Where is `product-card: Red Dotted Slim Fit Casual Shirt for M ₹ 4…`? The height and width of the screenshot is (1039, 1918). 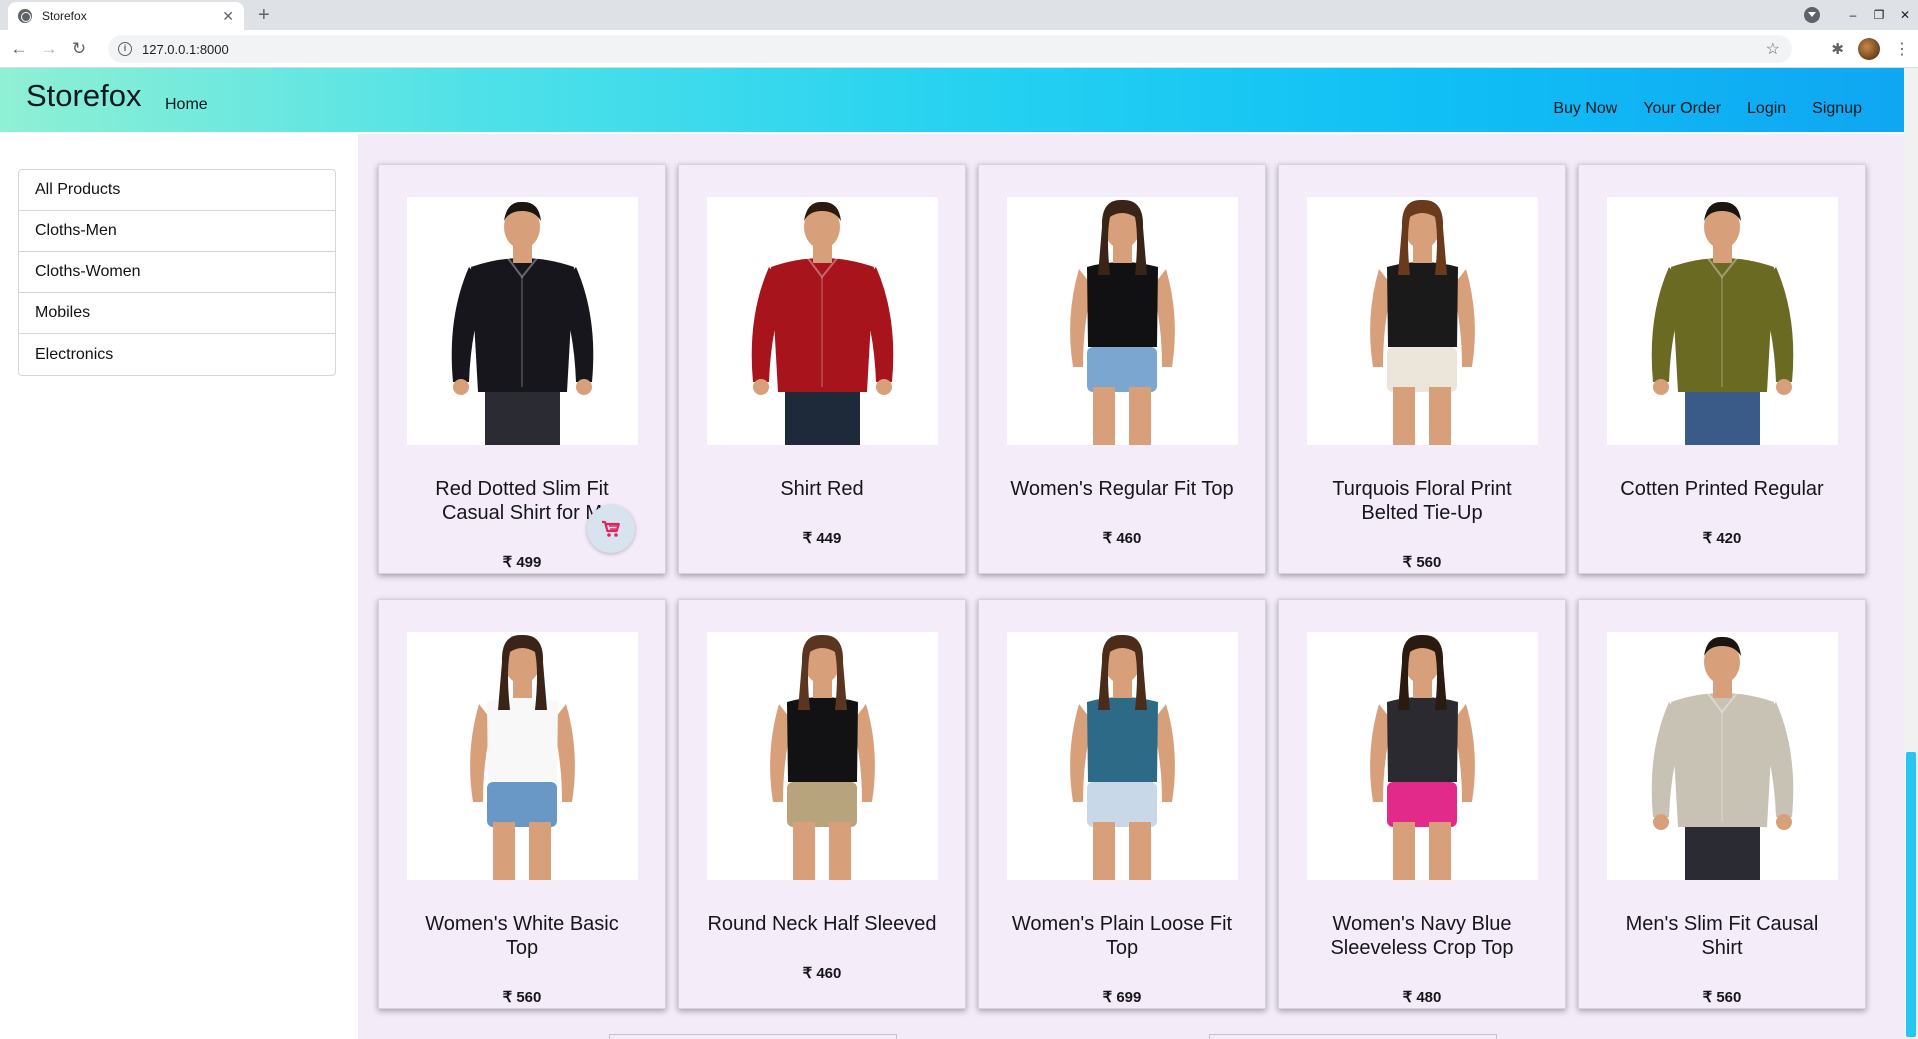 product-card: Red Dotted Slim Fit Casual Shirt for M ₹ 4… is located at coordinates (522, 369).